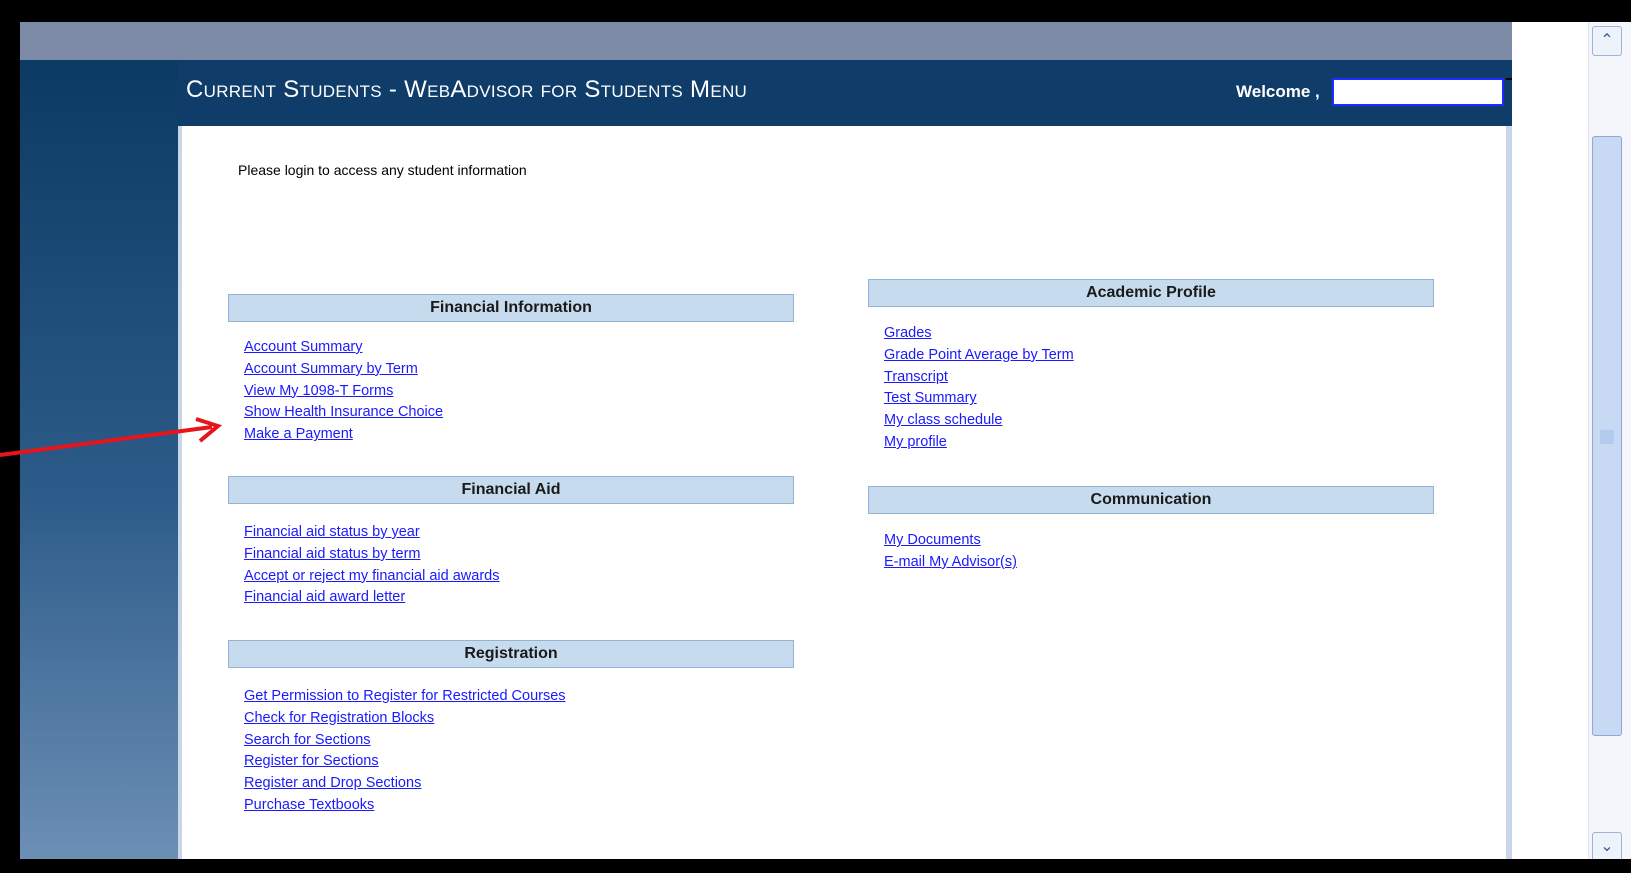  Describe the element at coordinates (511, 308) in the screenshot. I see `section-header-financial-information: Financial Information` at that location.